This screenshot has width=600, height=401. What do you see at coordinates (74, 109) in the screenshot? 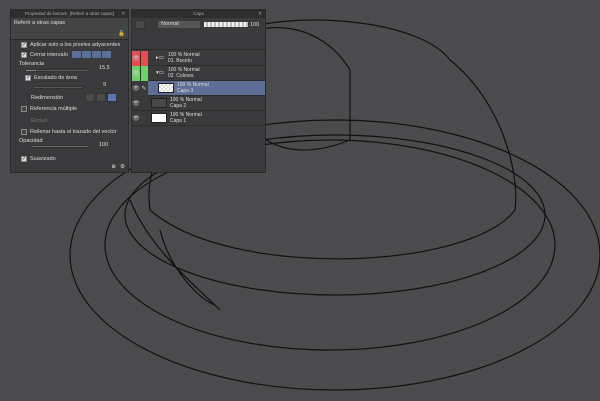
I see `multi-reference-checkbox: Referencia múltiple` at bounding box center [74, 109].